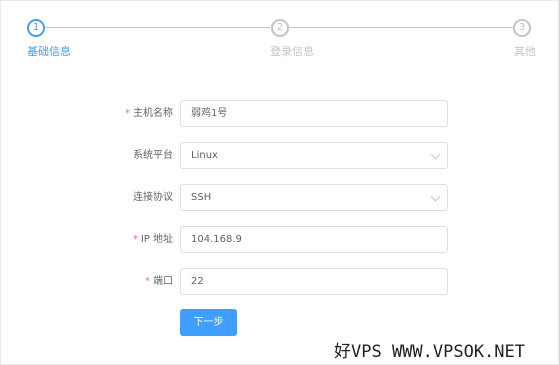 Image resolution: width=559 pixels, height=365 pixels. What do you see at coordinates (197, 281) in the screenshot?
I see `port-value: 22` at bounding box center [197, 281].